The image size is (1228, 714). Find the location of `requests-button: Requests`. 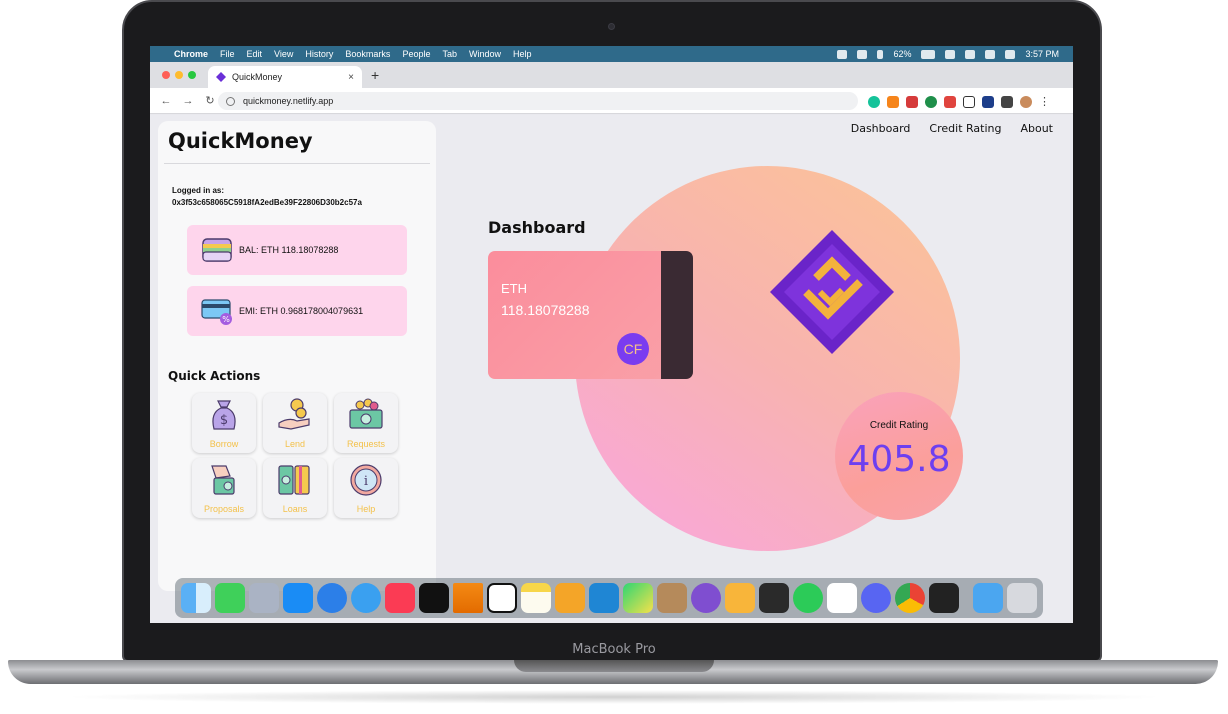

requests-button: Requests is located at coordinates (366, 423).